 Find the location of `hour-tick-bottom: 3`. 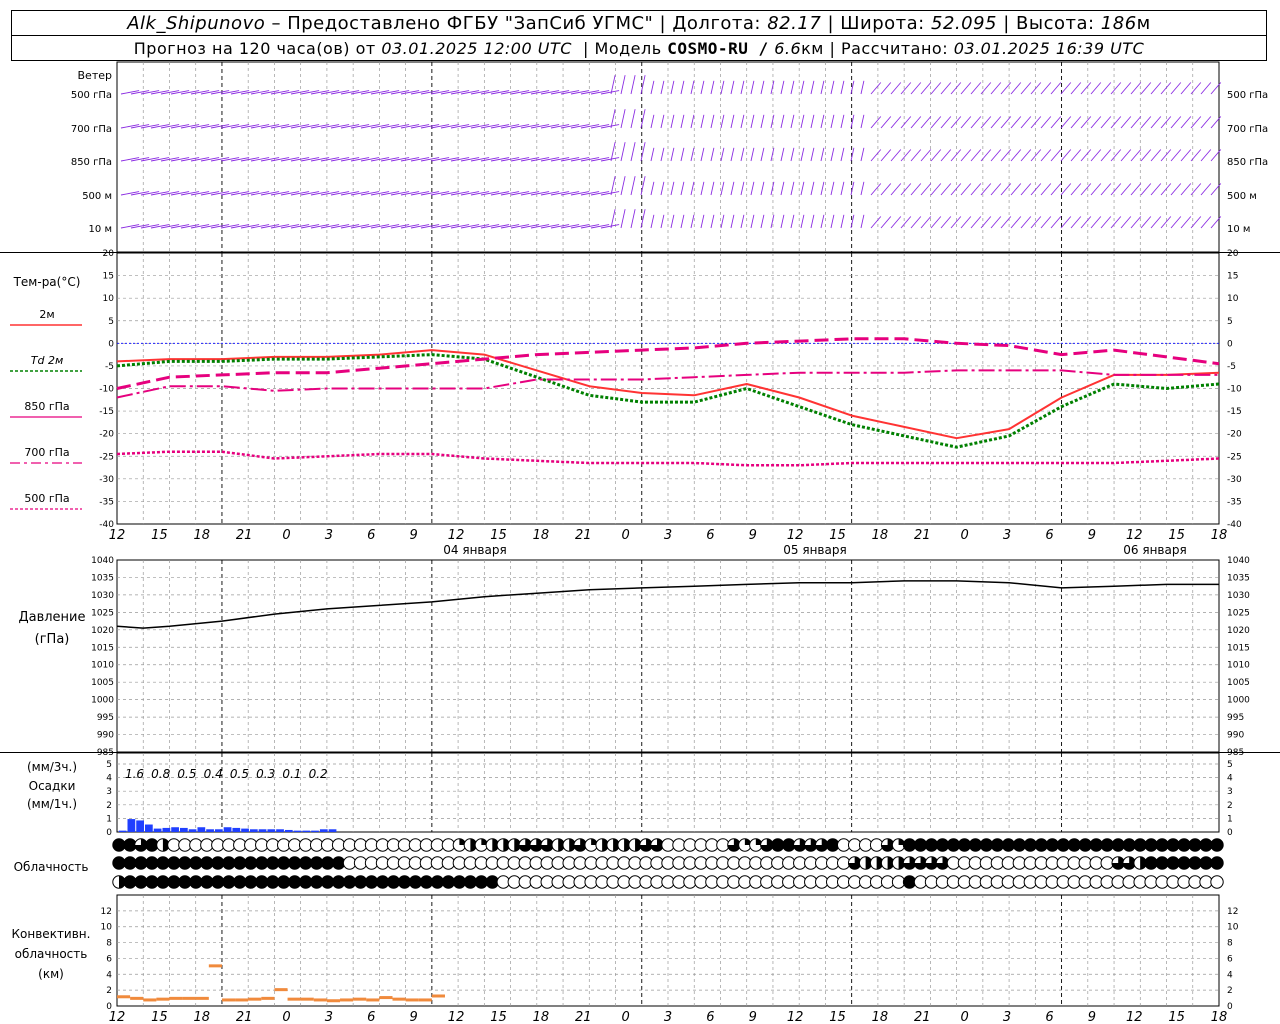

hour-tick-bottom: 3 is located at coordinates (1007, 1017).